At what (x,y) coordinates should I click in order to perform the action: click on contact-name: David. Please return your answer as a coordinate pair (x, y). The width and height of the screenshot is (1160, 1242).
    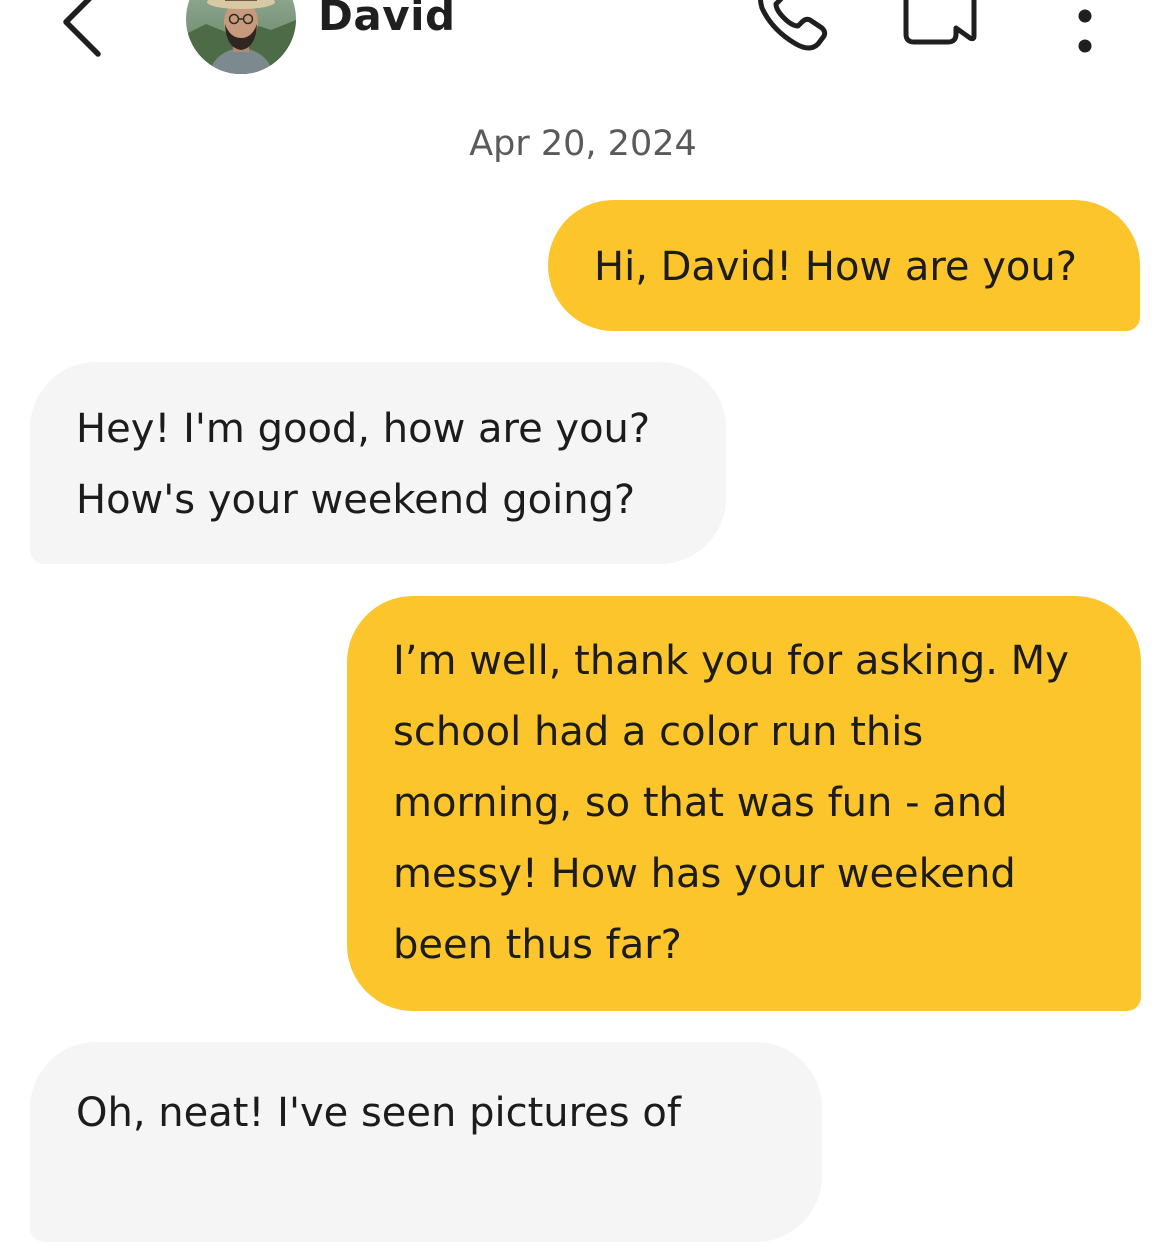
    Looking at the image, I should click on (387, 24).